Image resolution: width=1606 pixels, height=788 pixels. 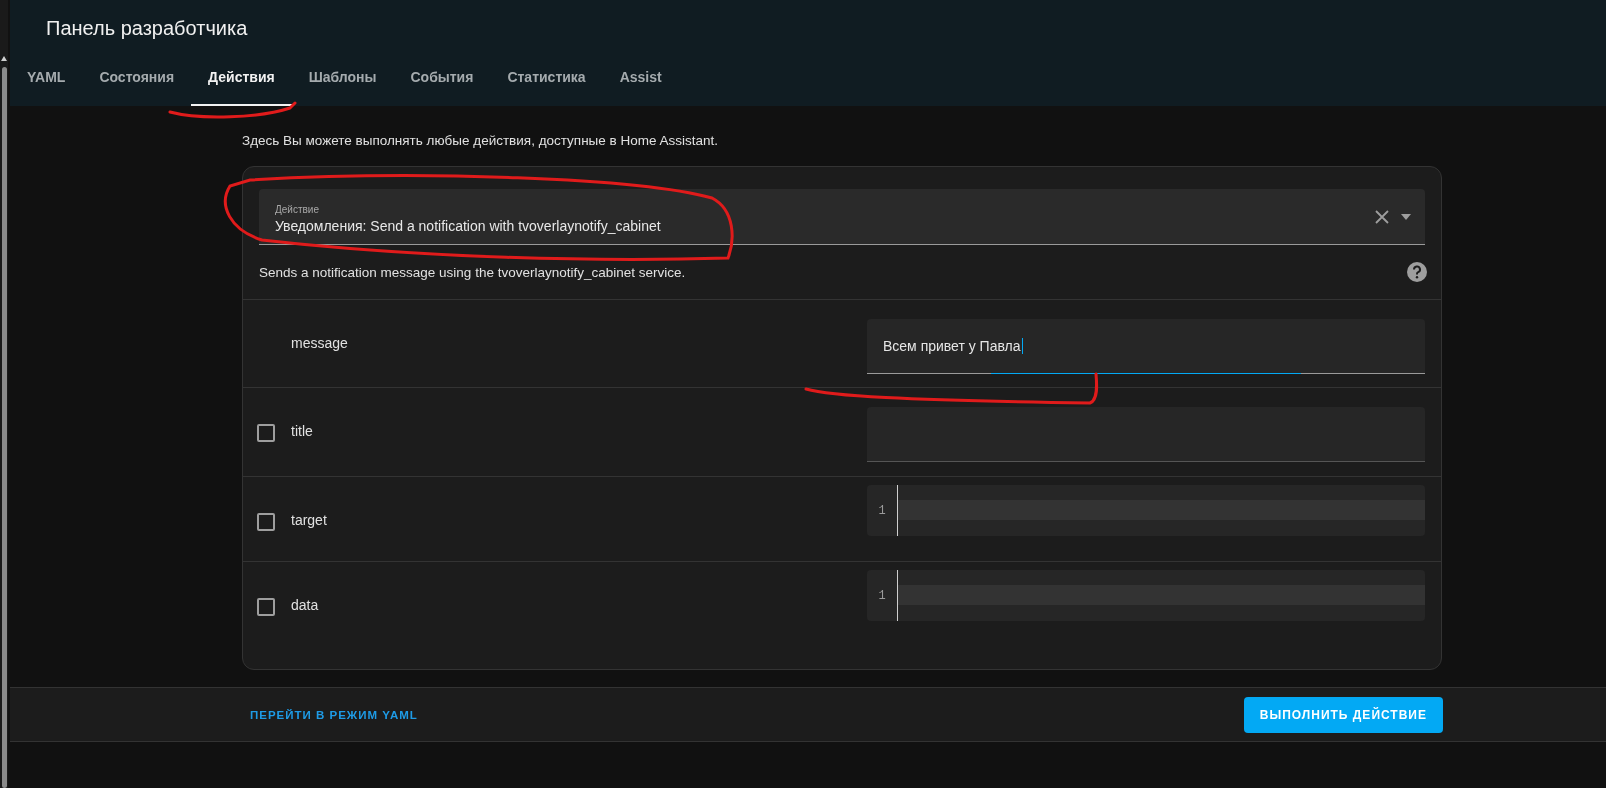 I want to click on help-icon, so click(x=1417, y=272).